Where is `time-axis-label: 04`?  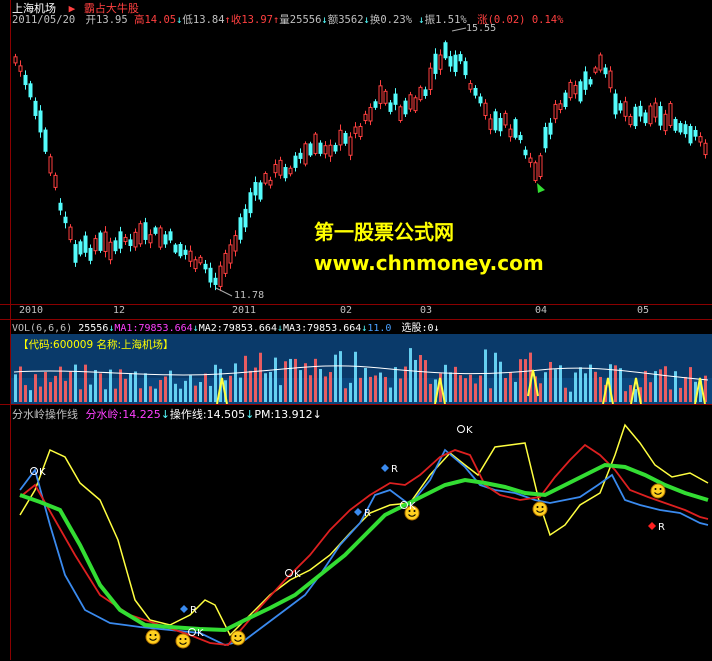
time-axis-label: 04 is located at coordinates (541, 310).